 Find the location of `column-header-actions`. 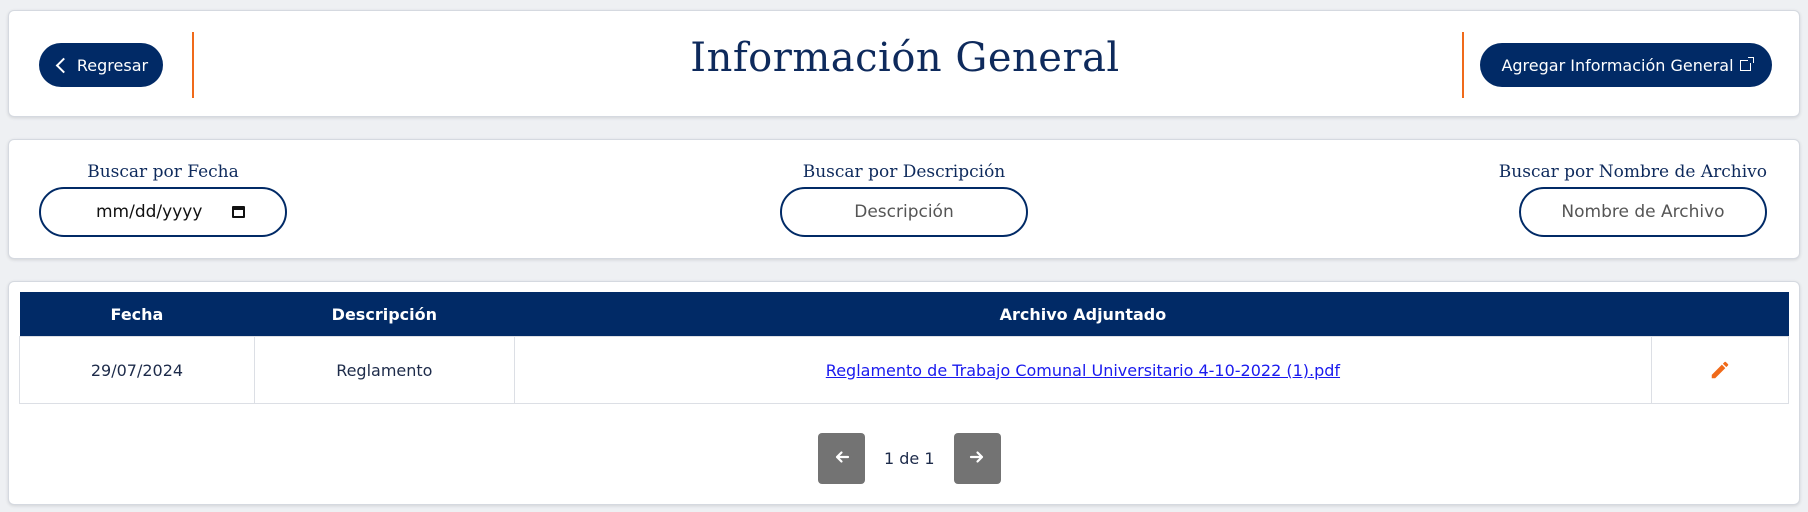

column-header-actions is located at coordinates (1720, 314).